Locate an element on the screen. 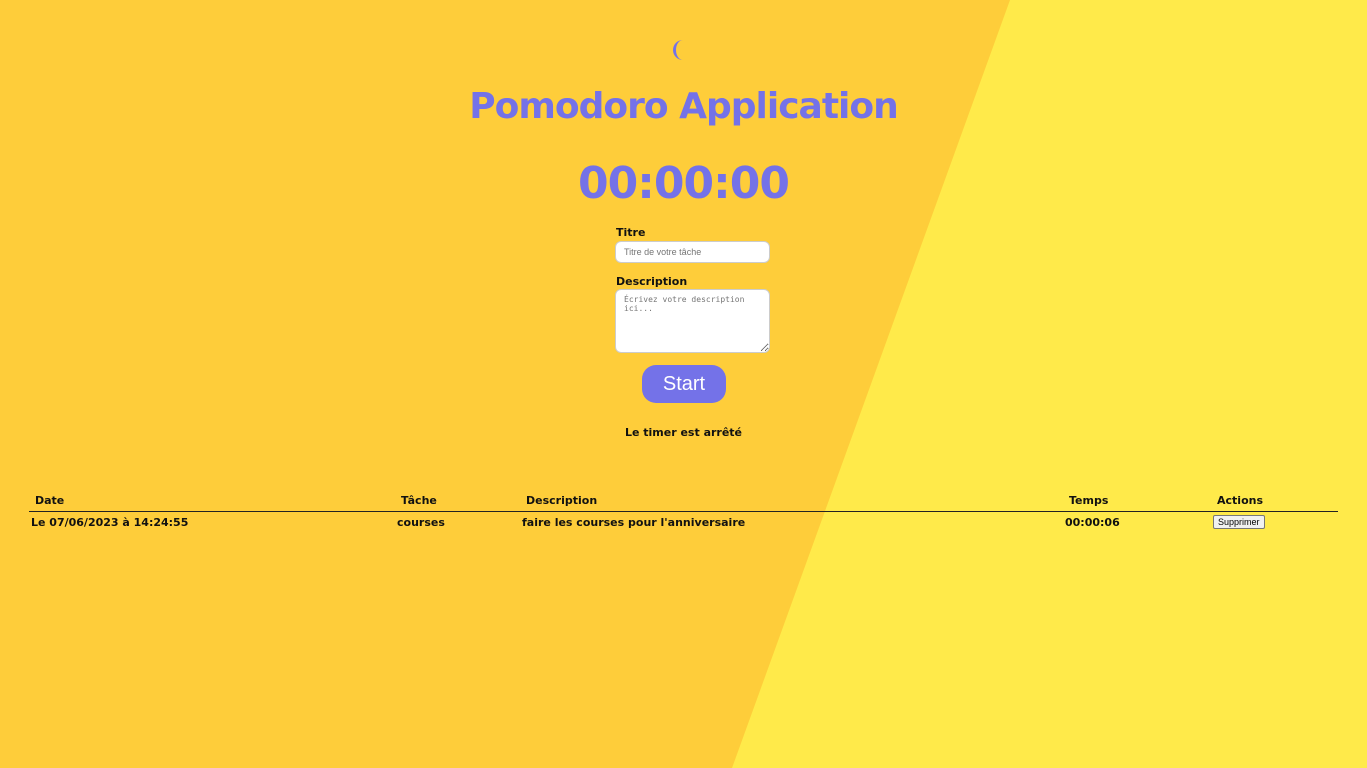 This screenshot has width=1367, height=768. row-actions: Supprimer is located at coordinates (1274, 522).